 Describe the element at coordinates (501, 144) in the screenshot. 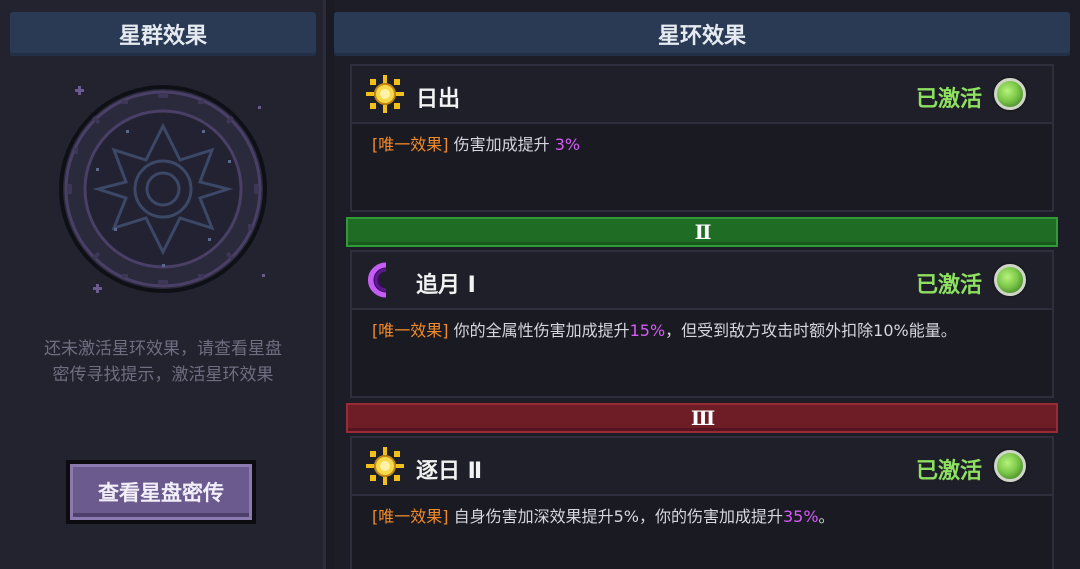

I see `effect-text: 伤害加成提升` at that location.